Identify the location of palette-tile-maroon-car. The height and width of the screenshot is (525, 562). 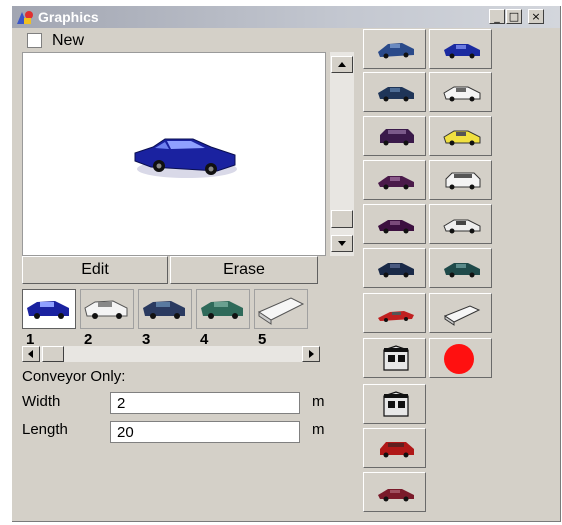
(394, 492).